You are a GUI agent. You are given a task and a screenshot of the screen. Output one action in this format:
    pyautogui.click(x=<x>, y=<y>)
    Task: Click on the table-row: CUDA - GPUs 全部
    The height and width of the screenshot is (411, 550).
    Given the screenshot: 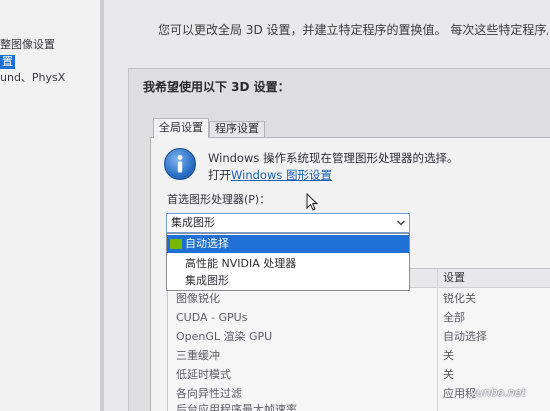 What is the action you would take?
    pyautogui.click(x=359, y=317)
    